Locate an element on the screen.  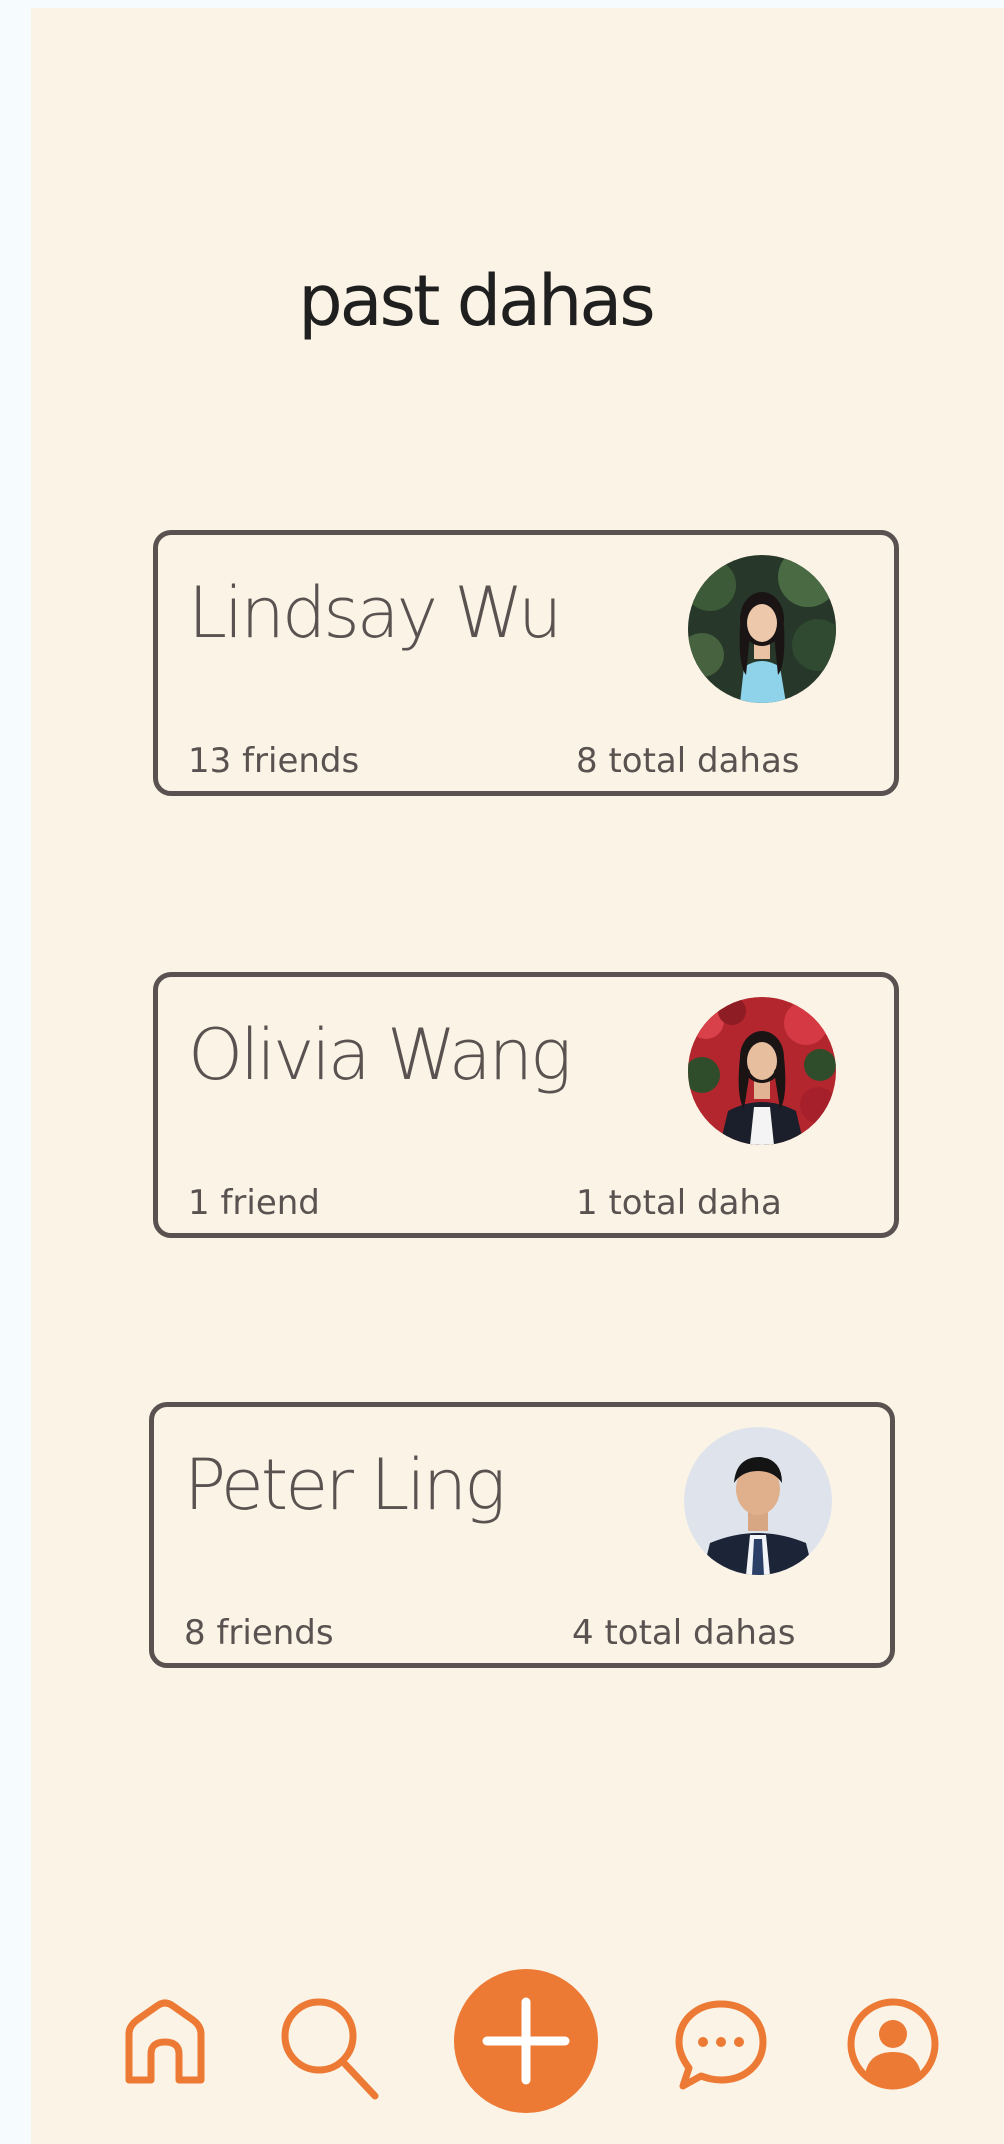
daha-card-peter-ling: Peter Ling 8 friends 4 total dahas is located at coordinates (522, 1535).